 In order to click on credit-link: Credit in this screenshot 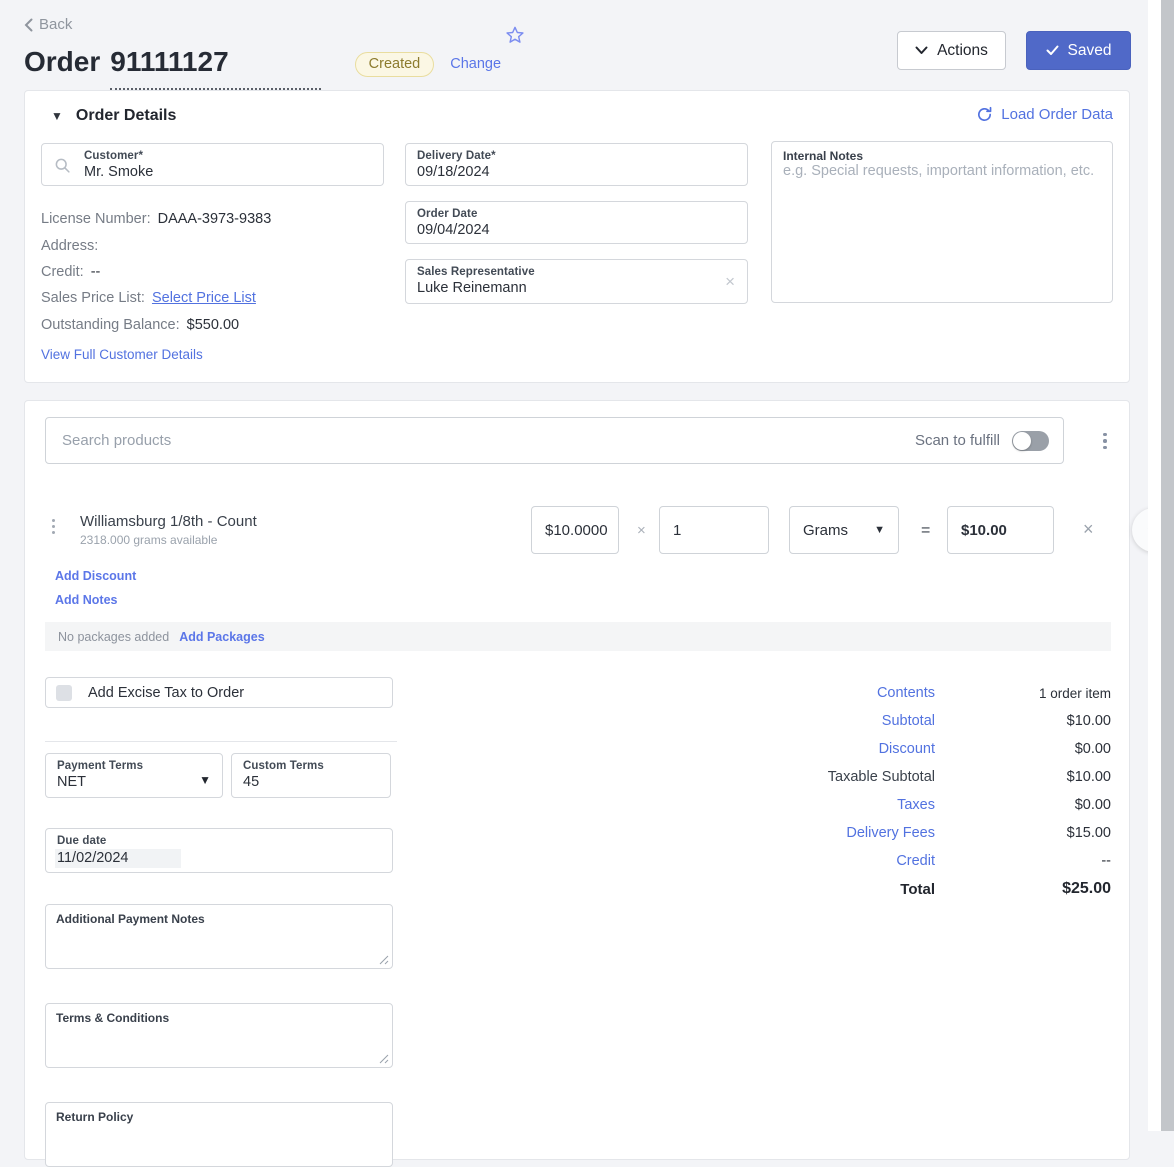, I will do `click(840, 861)`.